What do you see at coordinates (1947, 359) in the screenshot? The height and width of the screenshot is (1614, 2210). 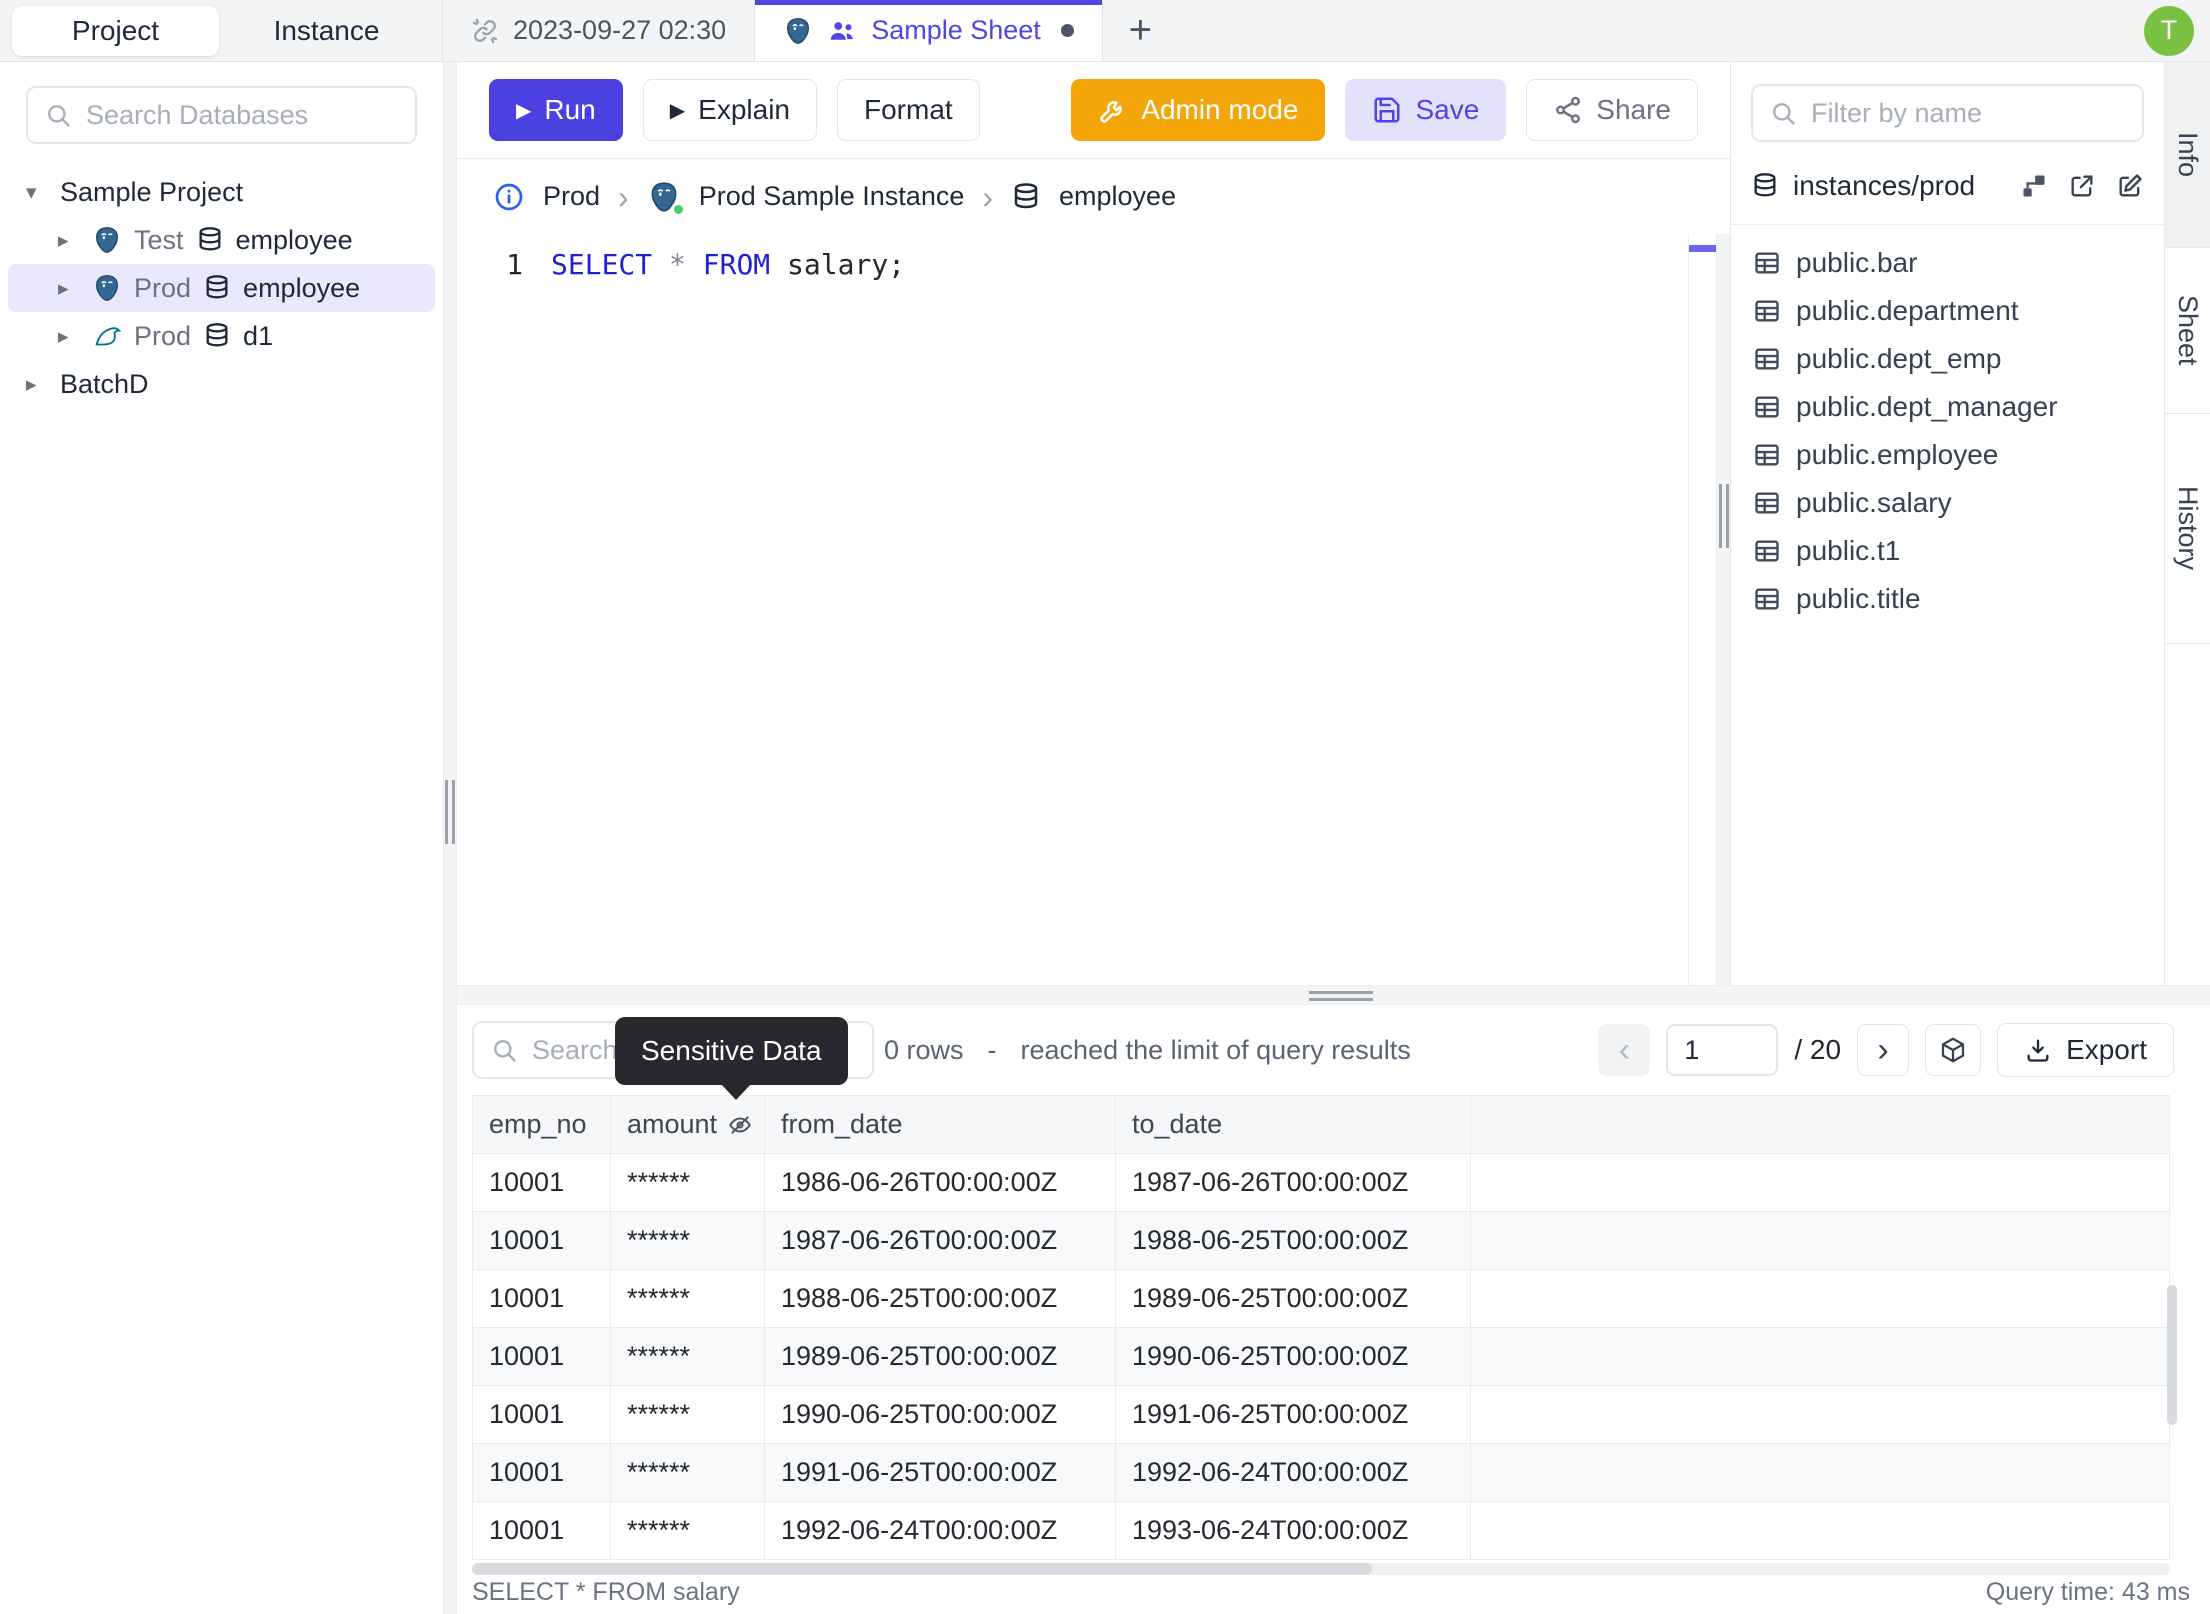 I see `table-list-item: public.dept_emp` at bounding box center [1947, 359].